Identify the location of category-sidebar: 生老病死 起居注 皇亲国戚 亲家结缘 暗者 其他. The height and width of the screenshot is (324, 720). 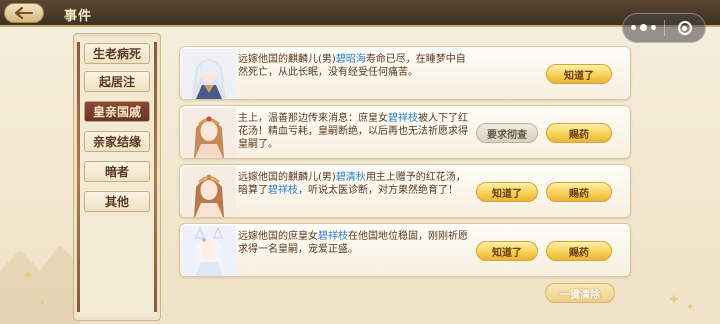
(117, 177).